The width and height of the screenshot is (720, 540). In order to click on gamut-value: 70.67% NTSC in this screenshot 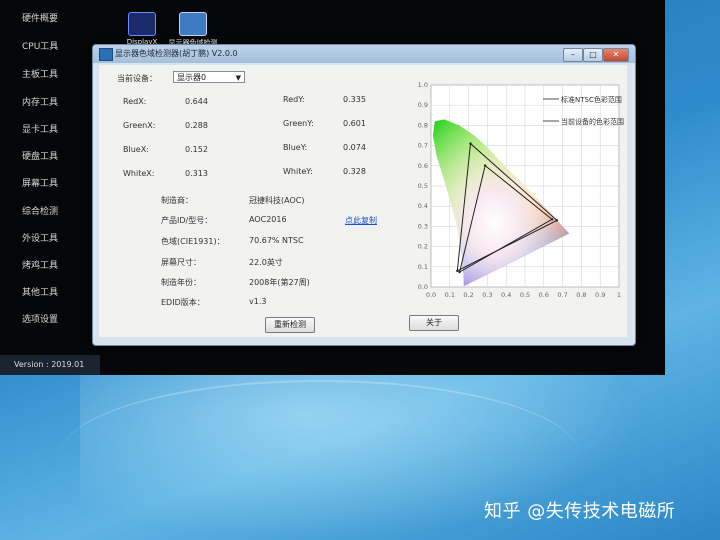, I will do `click(276, 240)`.